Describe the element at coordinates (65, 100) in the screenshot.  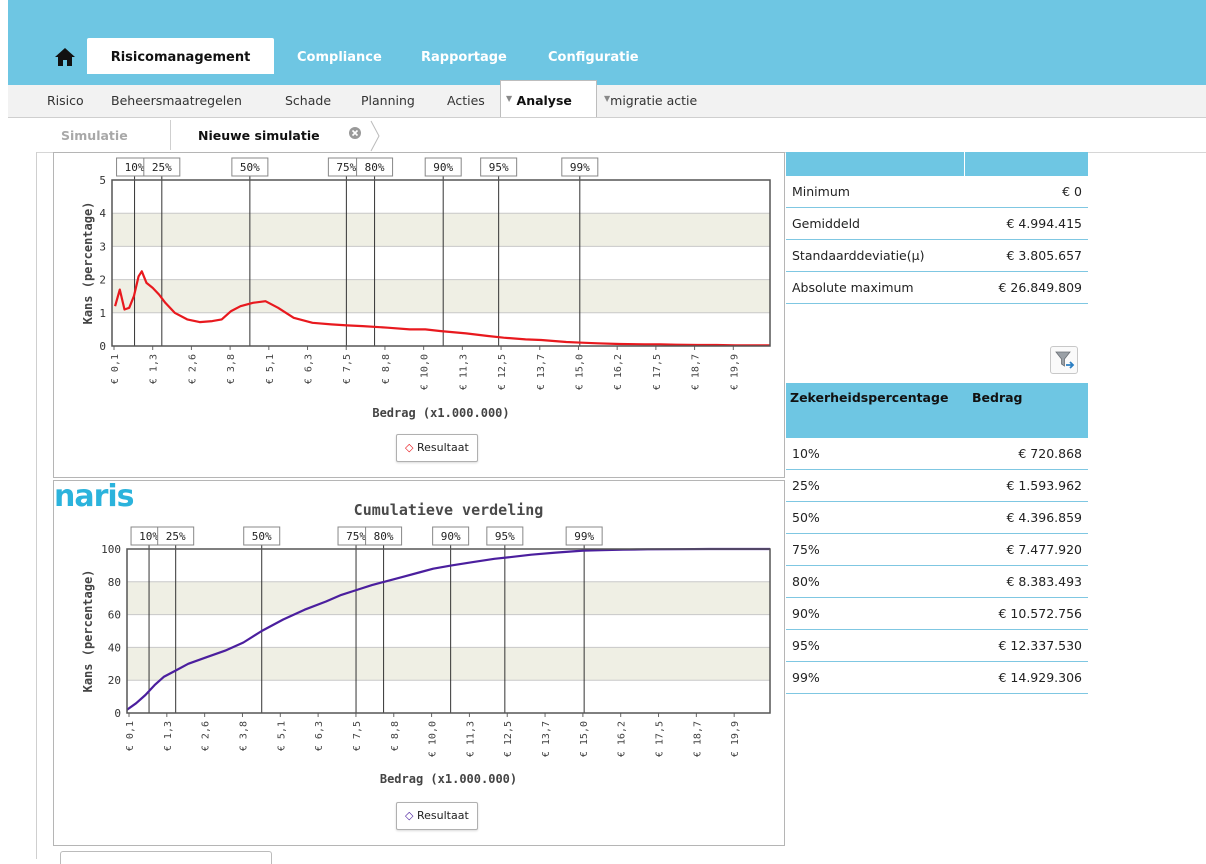
I see `subnav-risico: Risico` at that location.